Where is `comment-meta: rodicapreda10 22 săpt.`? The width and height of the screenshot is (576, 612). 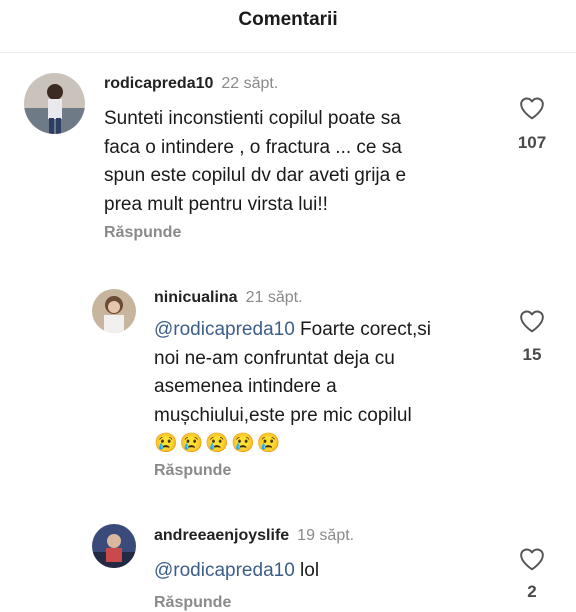 comment-meta: rodicapreda10 22 săpt. is located at coordinates (191, 84).